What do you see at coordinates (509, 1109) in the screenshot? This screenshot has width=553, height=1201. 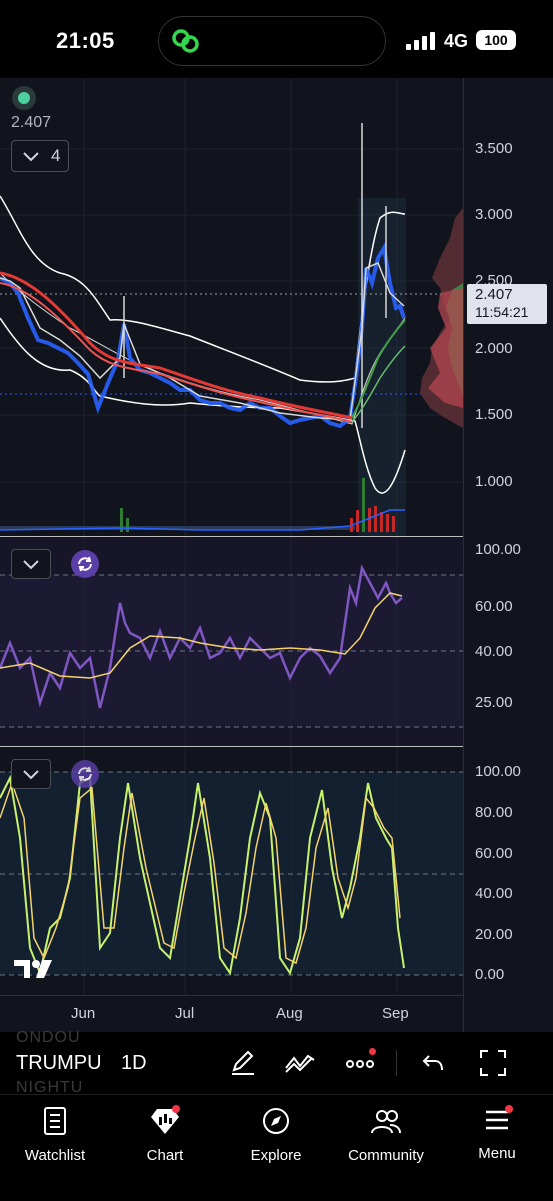 I see `menu-alert-dot` at bounding box center [509, 1109].